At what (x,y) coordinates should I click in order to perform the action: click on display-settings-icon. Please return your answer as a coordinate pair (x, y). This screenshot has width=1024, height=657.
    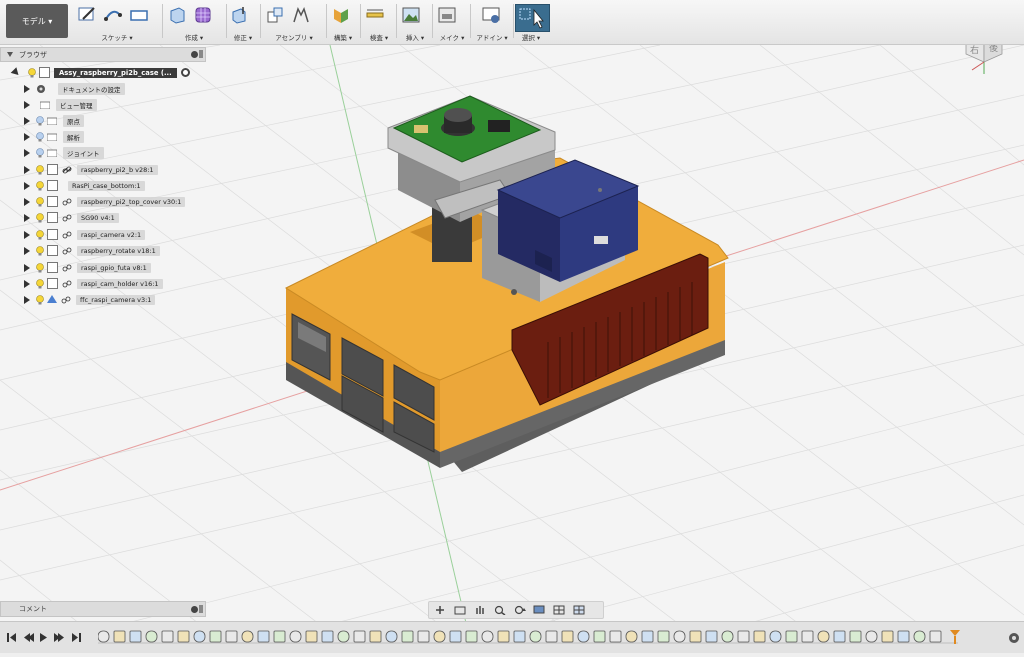
    Looking at the image, I should click on (540, 610).